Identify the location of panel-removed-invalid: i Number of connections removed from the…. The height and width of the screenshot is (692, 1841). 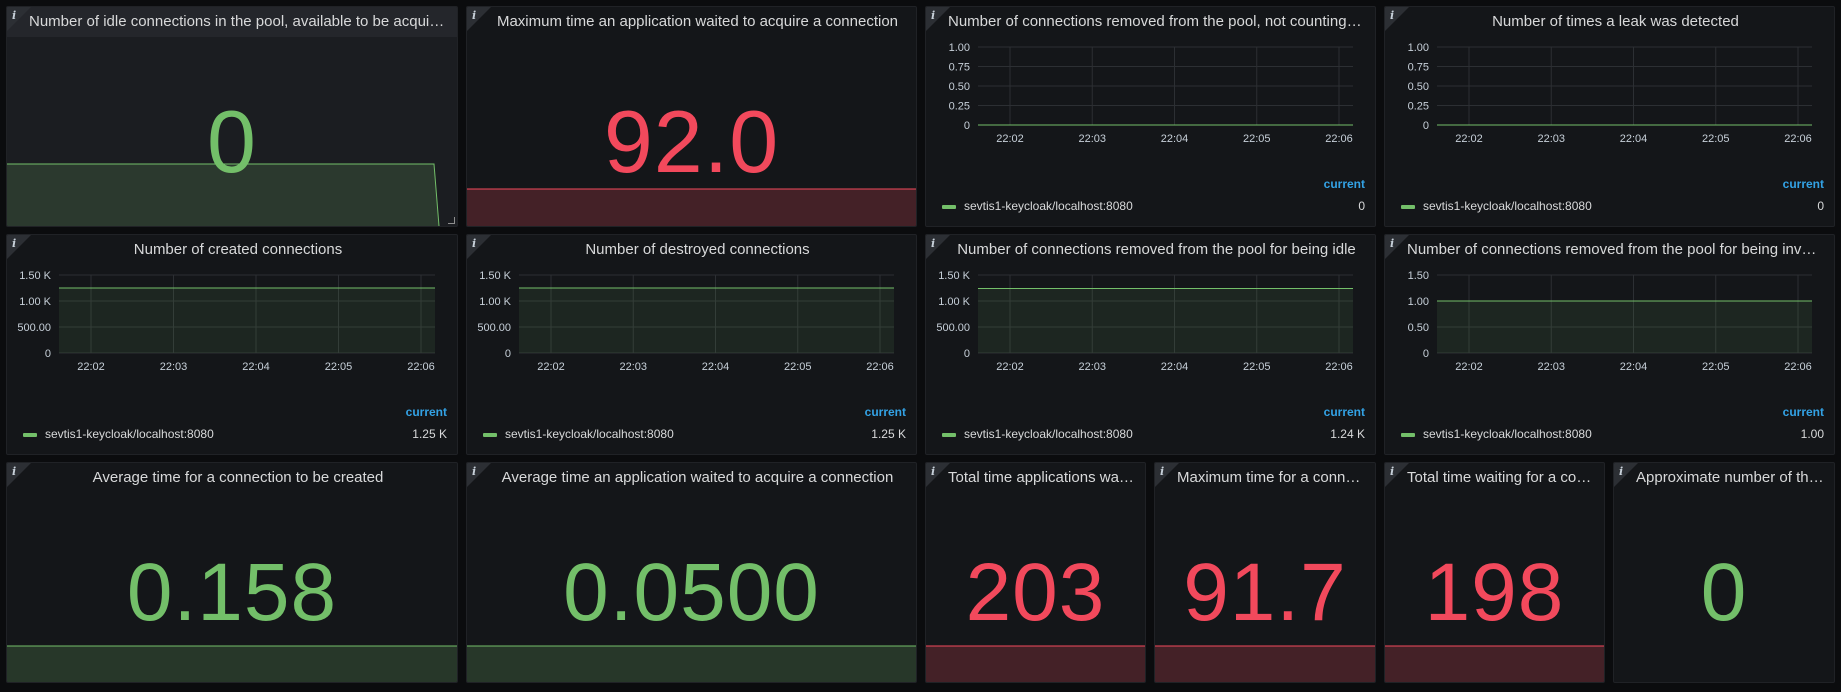
(1609, 344).